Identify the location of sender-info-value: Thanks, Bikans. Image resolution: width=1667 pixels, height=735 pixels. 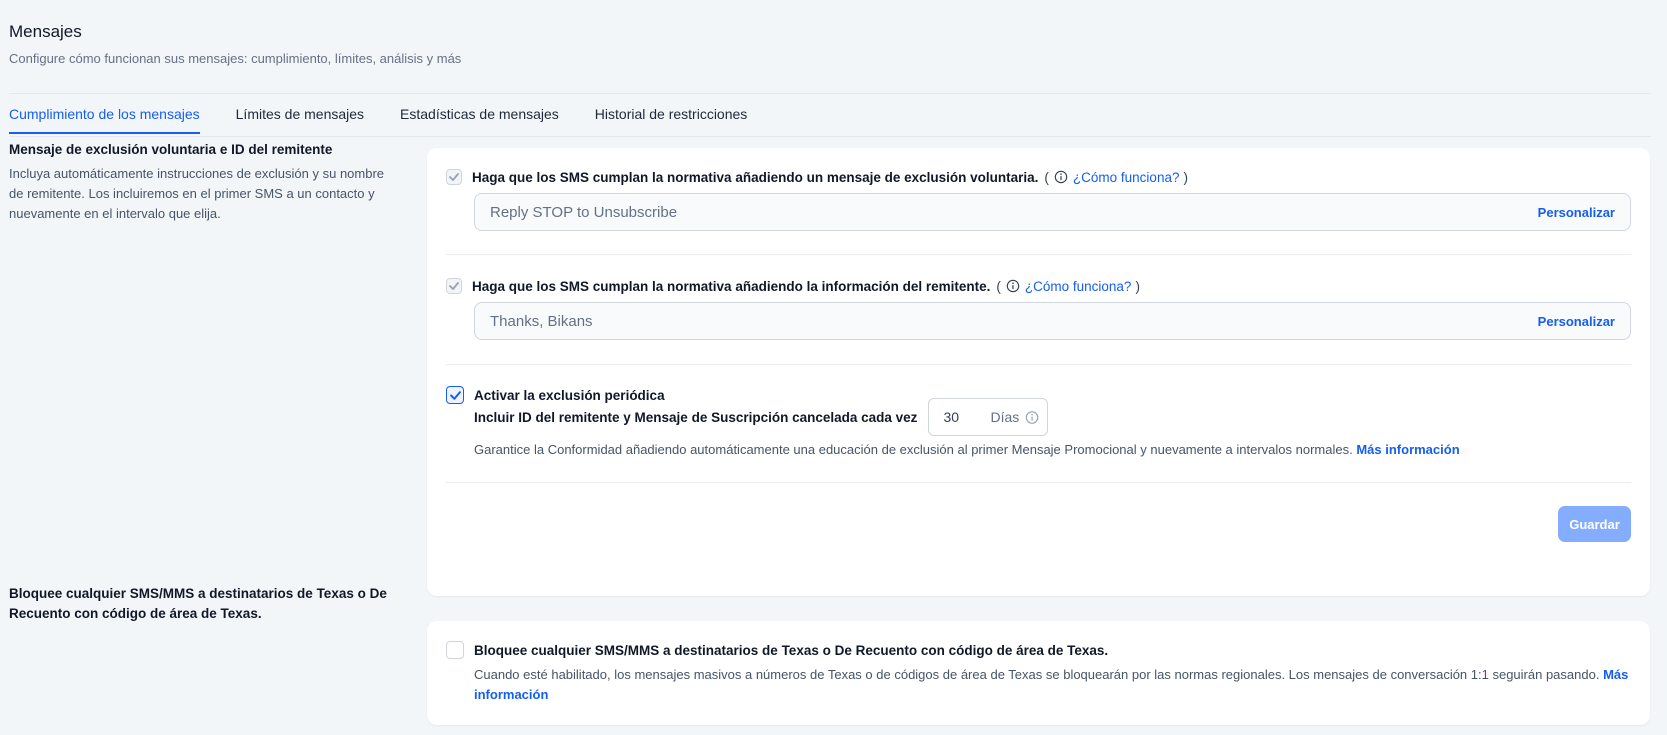
(541, 321).